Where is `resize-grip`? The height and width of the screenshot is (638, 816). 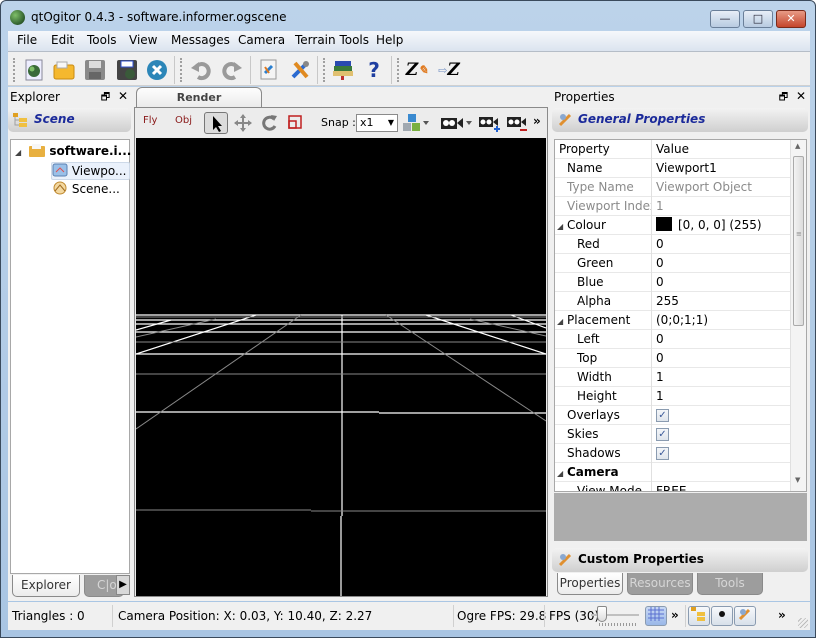 resize-grip is located at coordinates (803, 623).